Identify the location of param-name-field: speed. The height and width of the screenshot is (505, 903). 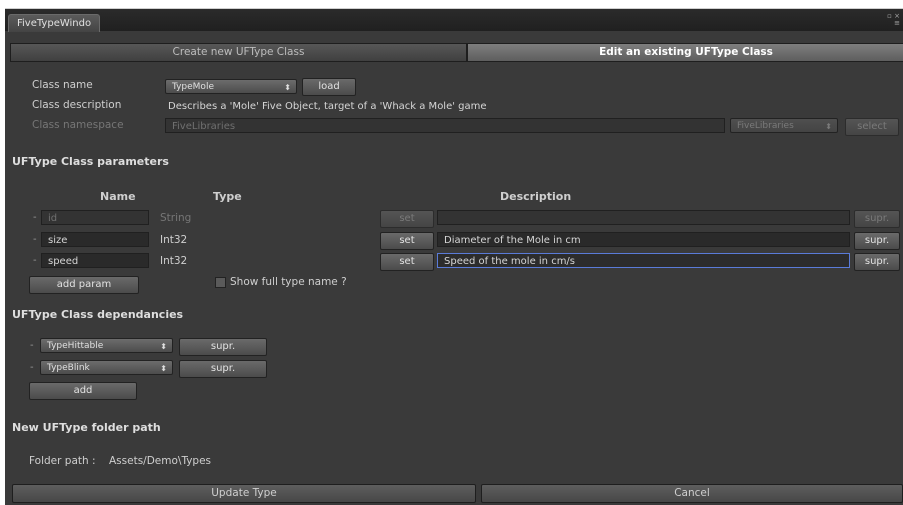
(95, 260).